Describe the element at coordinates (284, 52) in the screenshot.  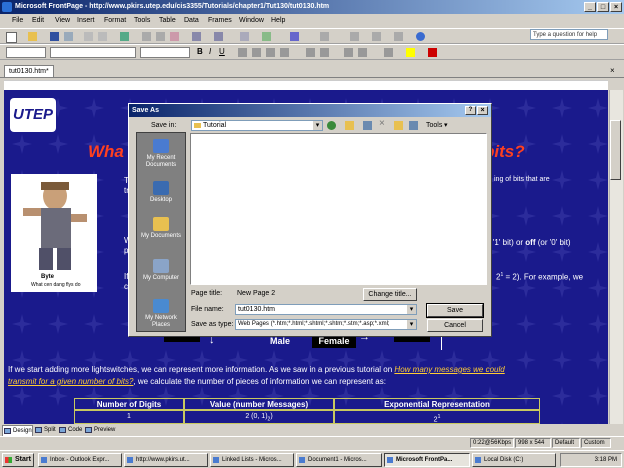
I see `justify-icon` at that location.